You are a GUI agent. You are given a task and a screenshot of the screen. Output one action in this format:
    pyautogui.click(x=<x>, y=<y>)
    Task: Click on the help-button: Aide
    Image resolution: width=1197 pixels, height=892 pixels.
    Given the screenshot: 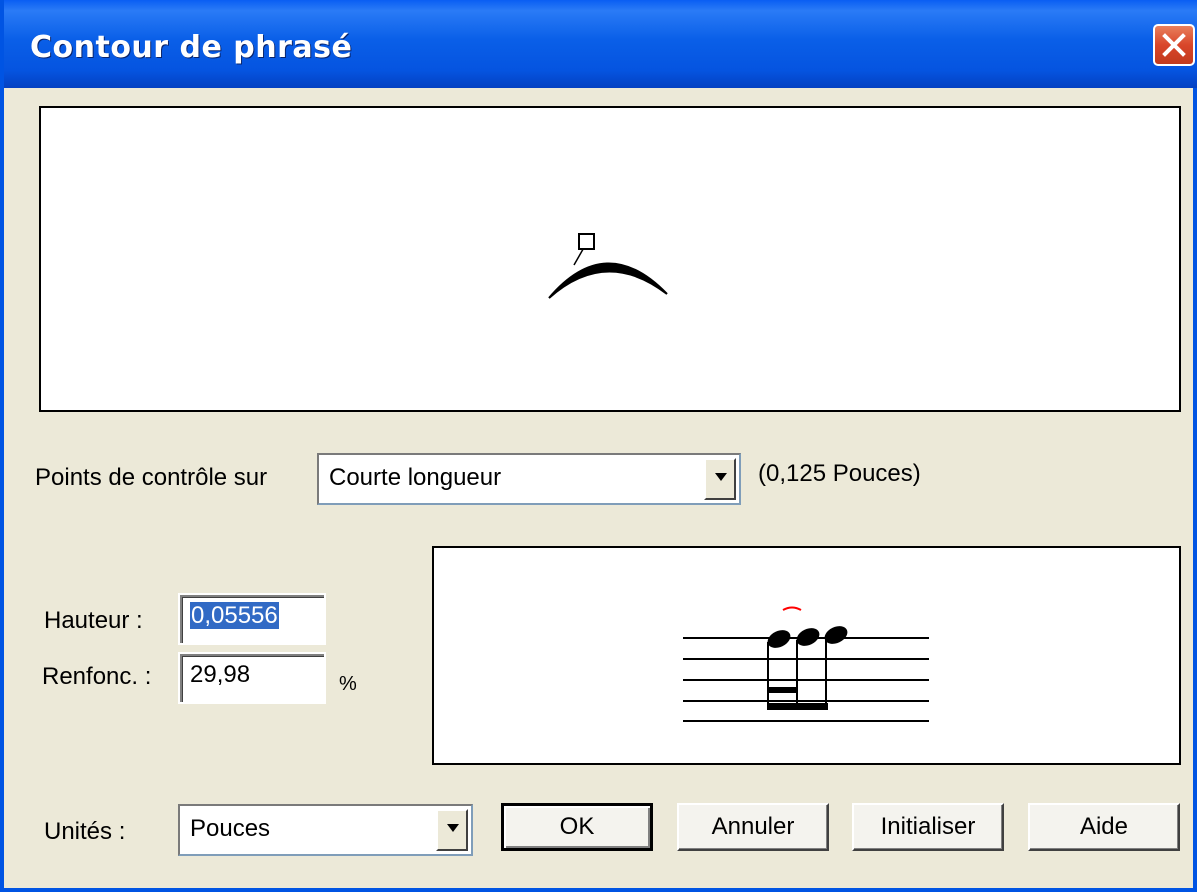 What is the action you would take?
    pyautogui.click(x=1104, y=827)
    